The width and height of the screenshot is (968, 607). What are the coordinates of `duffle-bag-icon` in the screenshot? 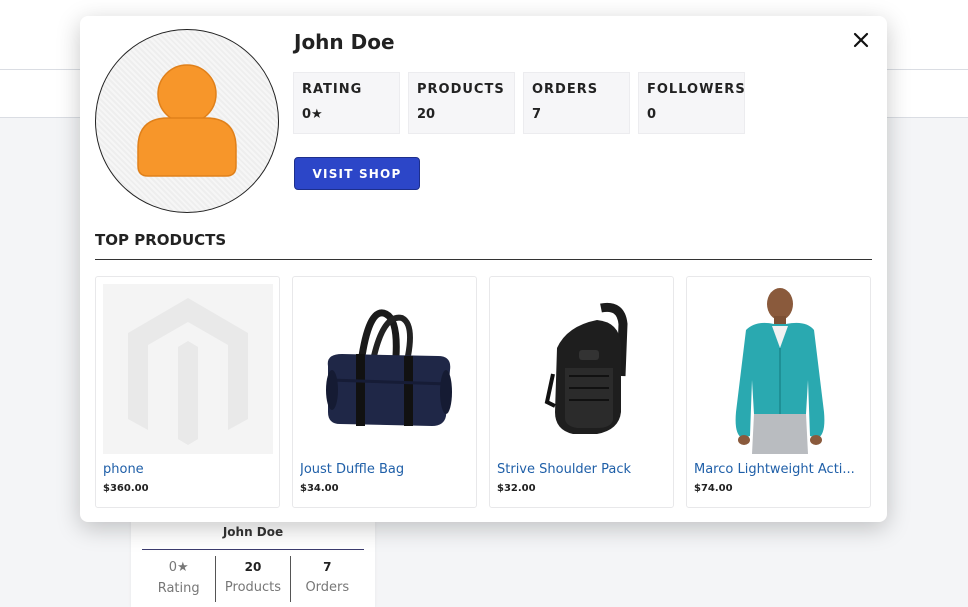 It's located at (389, 367).